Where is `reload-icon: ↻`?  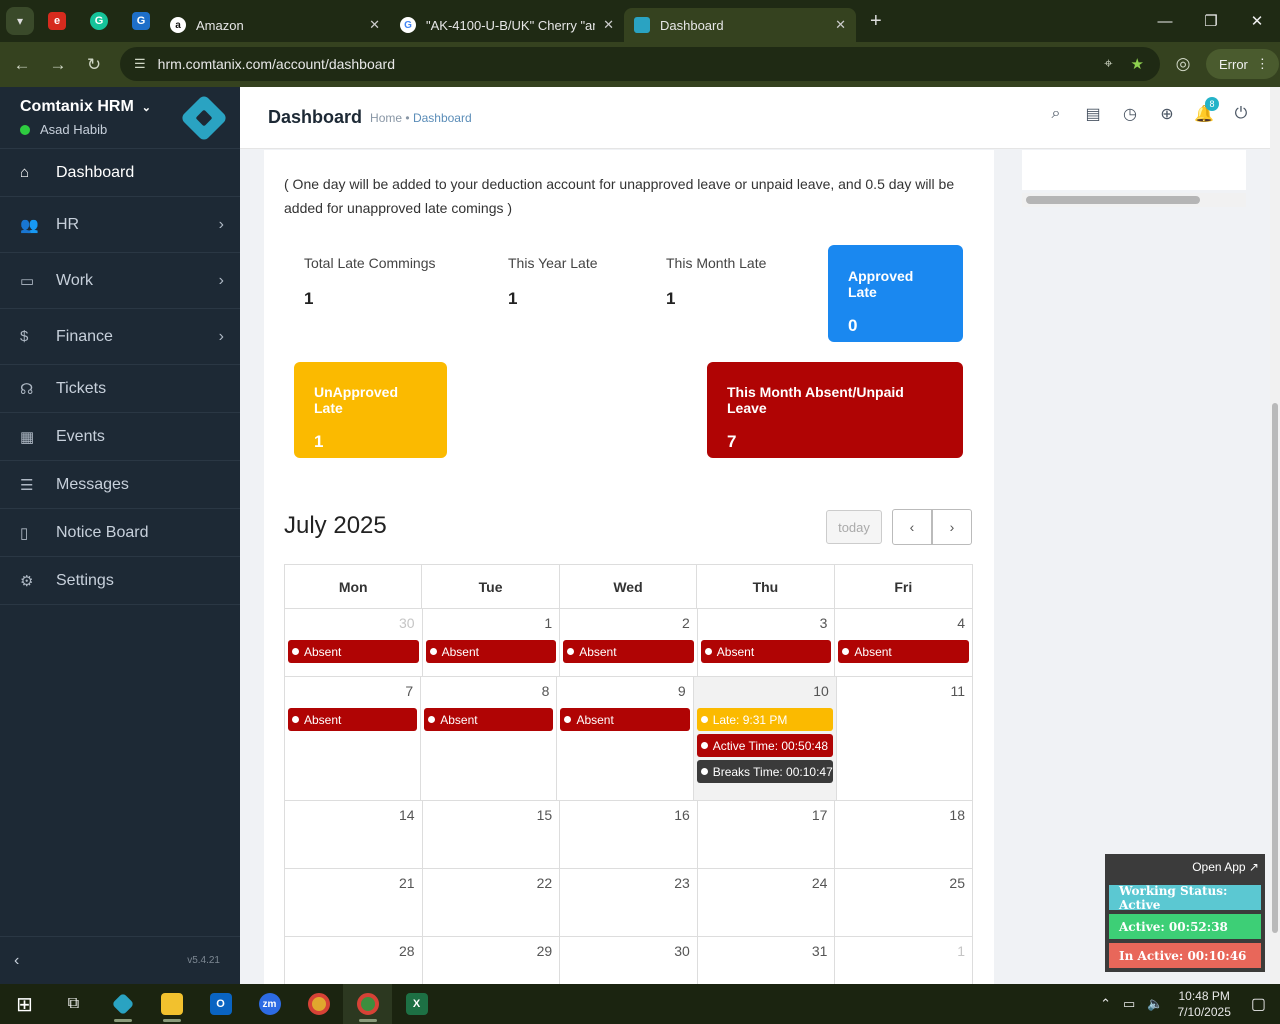 reload-icon: ↻ is located at coordinates (94, 65).